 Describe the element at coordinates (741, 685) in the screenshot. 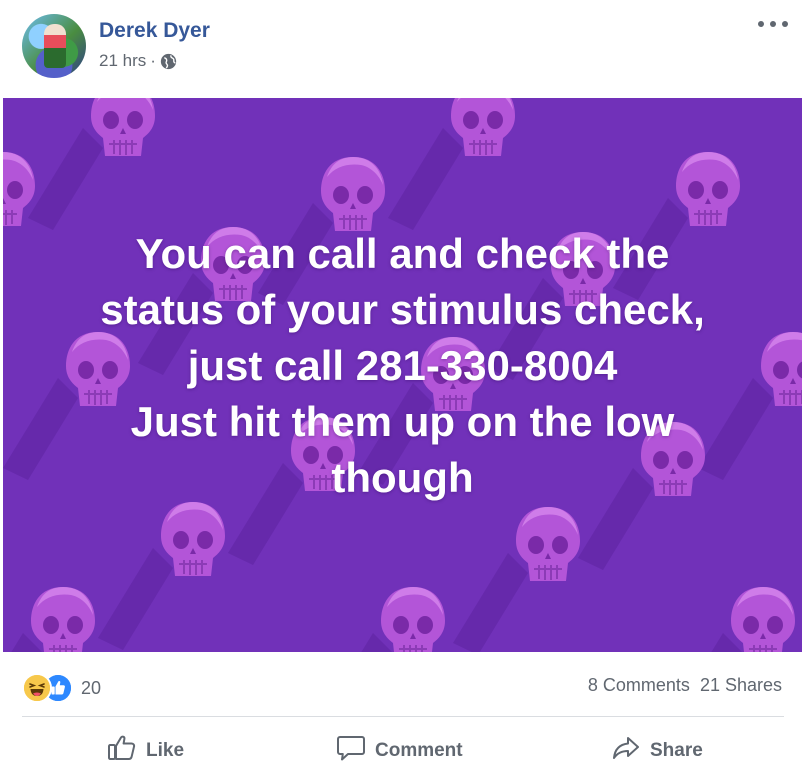

I see `shares-count-link: 21 Shares` at that location.